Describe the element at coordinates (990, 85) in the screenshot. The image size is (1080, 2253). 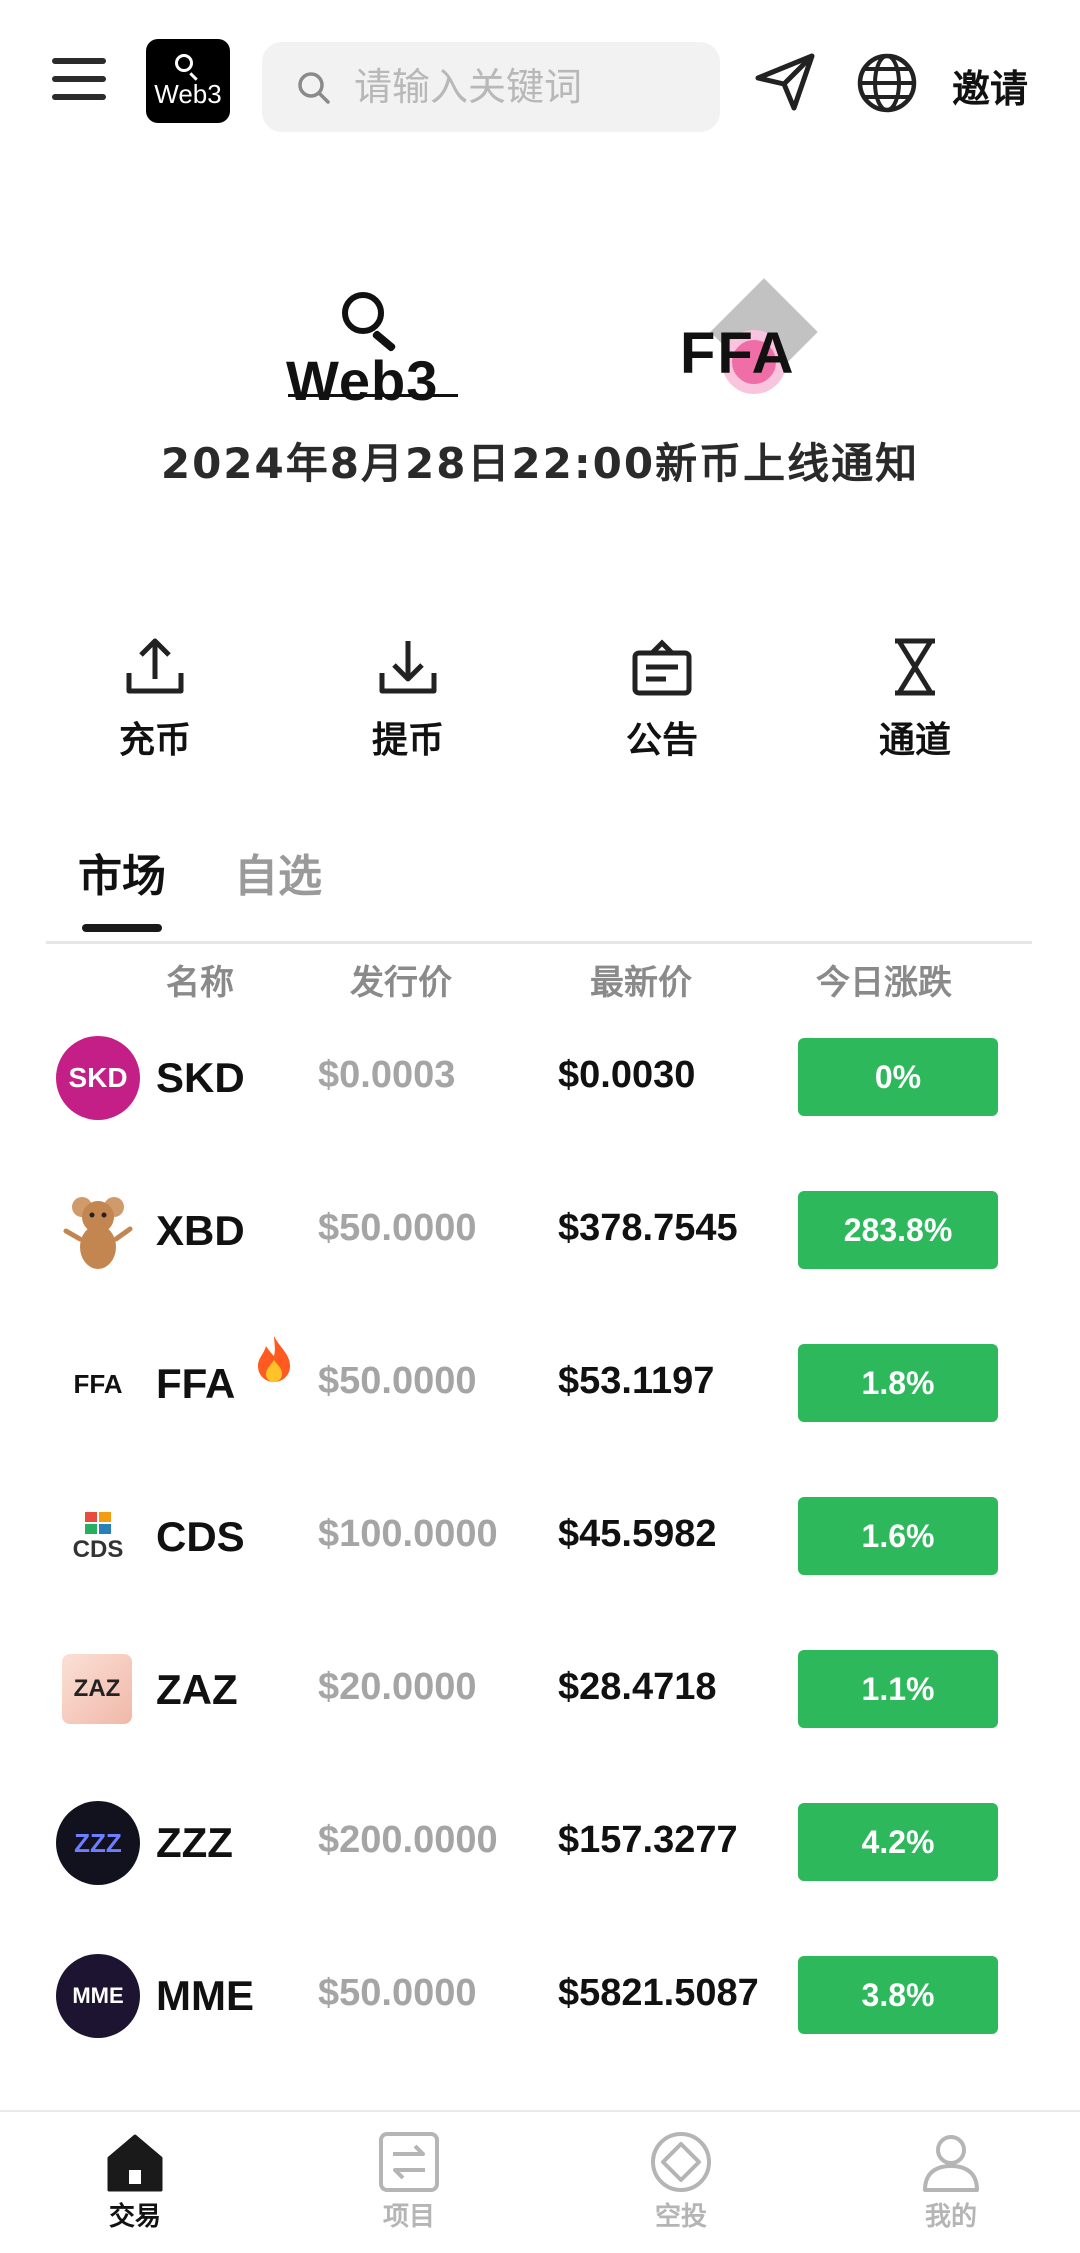
I see `invite-button: 邀请` at that location.